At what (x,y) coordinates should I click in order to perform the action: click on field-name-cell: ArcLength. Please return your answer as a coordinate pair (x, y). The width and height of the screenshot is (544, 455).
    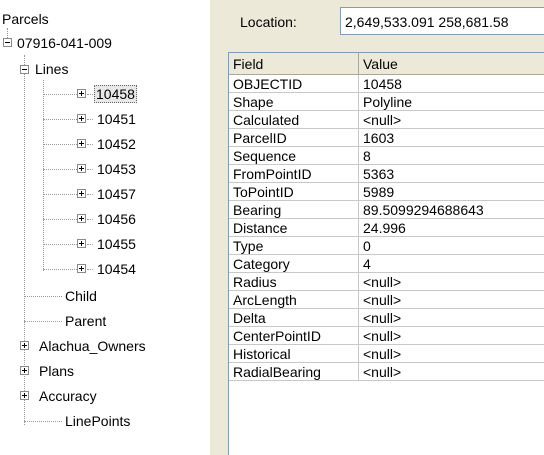
    Looking at the image, I should click on (294, 300).